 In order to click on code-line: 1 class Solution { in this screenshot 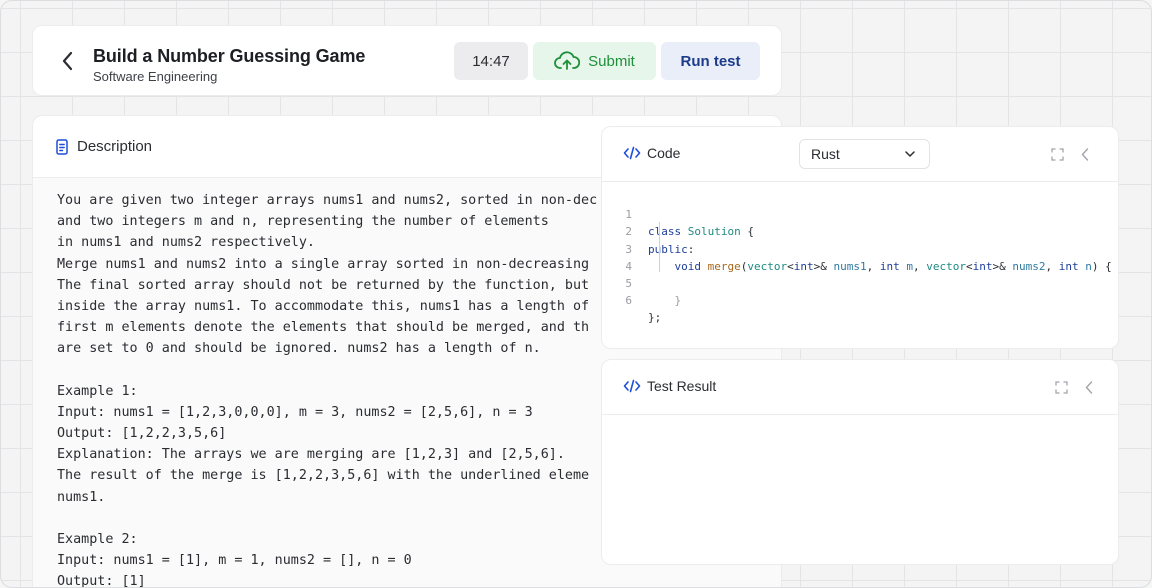, I will do `click(860, 213)`.